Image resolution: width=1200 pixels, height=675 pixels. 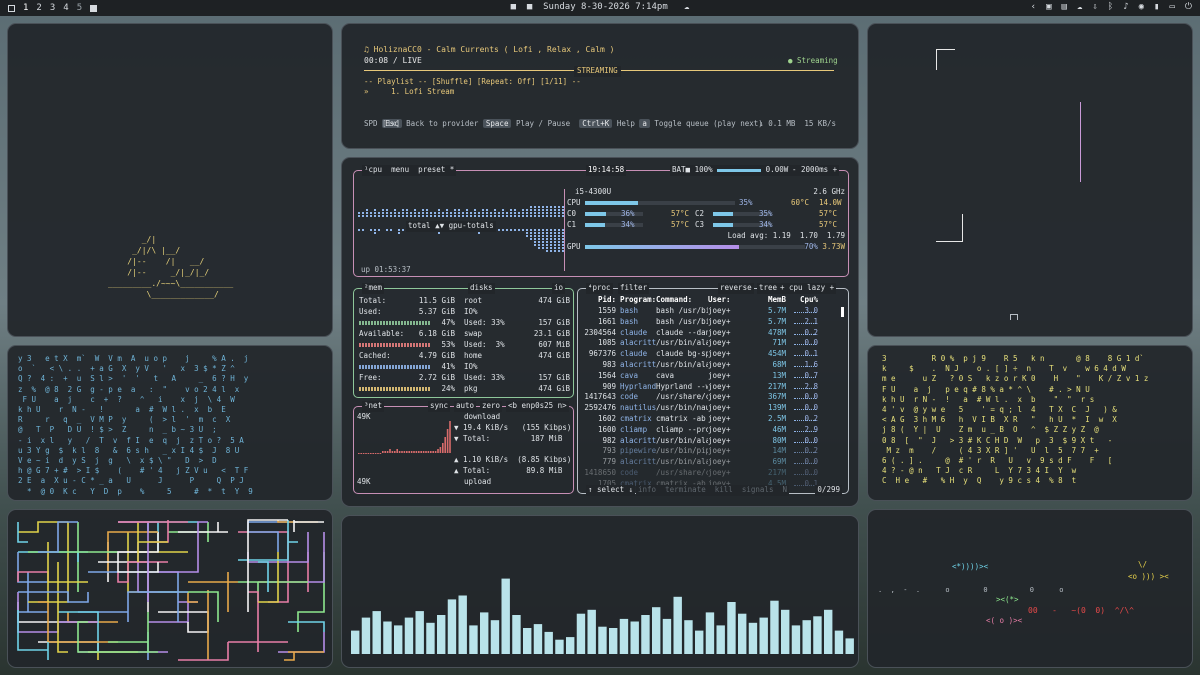 I want to click on bluetooth-icon: ᛒ, so click(x=1110, y=7).